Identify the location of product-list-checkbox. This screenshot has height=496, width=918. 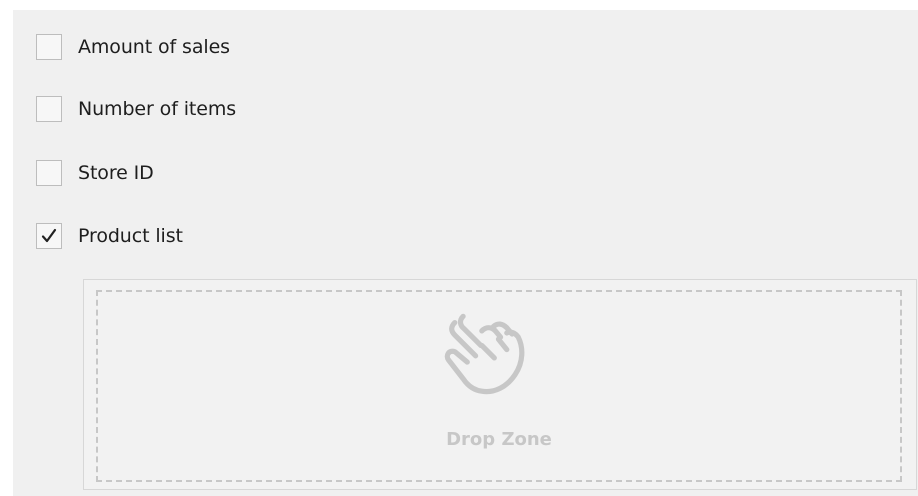
(49, 236).